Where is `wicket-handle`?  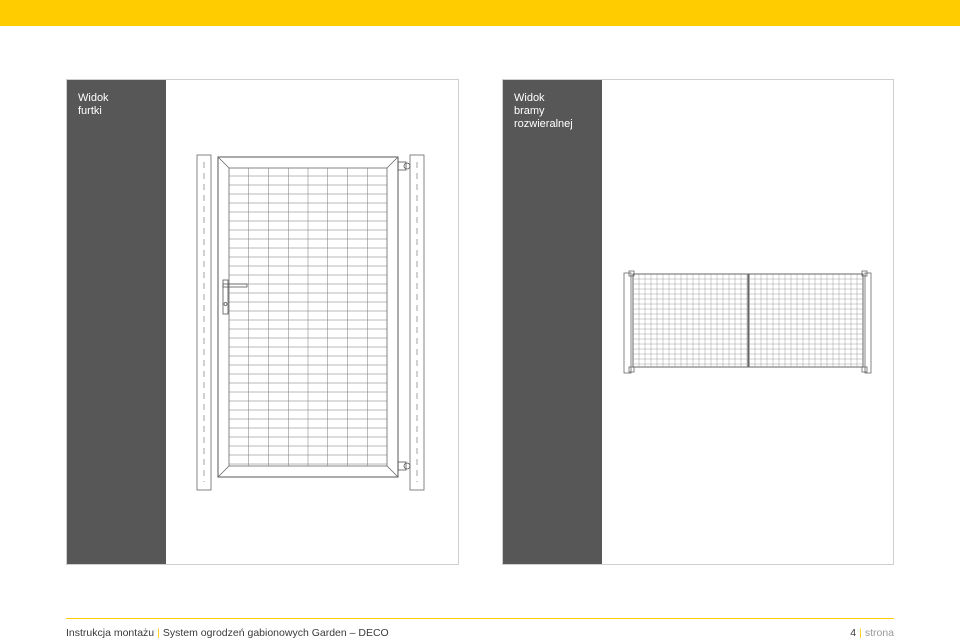
wicket-handle is located at coordinates (235, 285).